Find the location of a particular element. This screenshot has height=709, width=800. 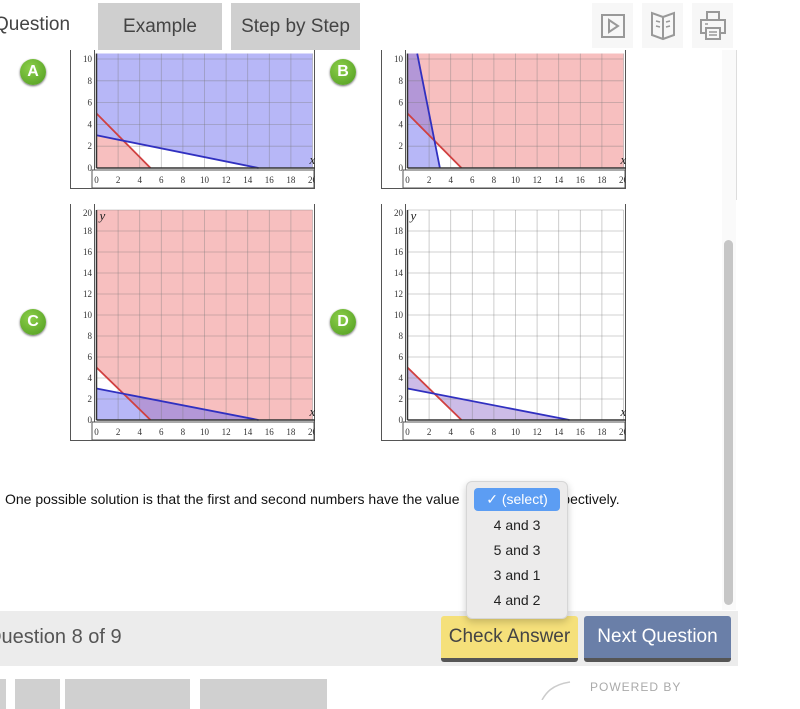

print-button is located at coordinates (712, 25).